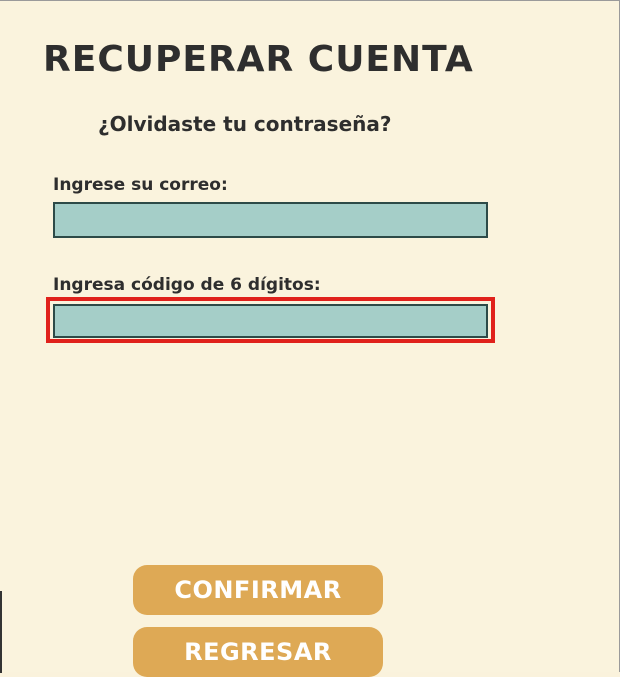  What do you see at coordinates (1, 632) in the screenshot?
I see `window-edge` at bounding box center [1, 632].